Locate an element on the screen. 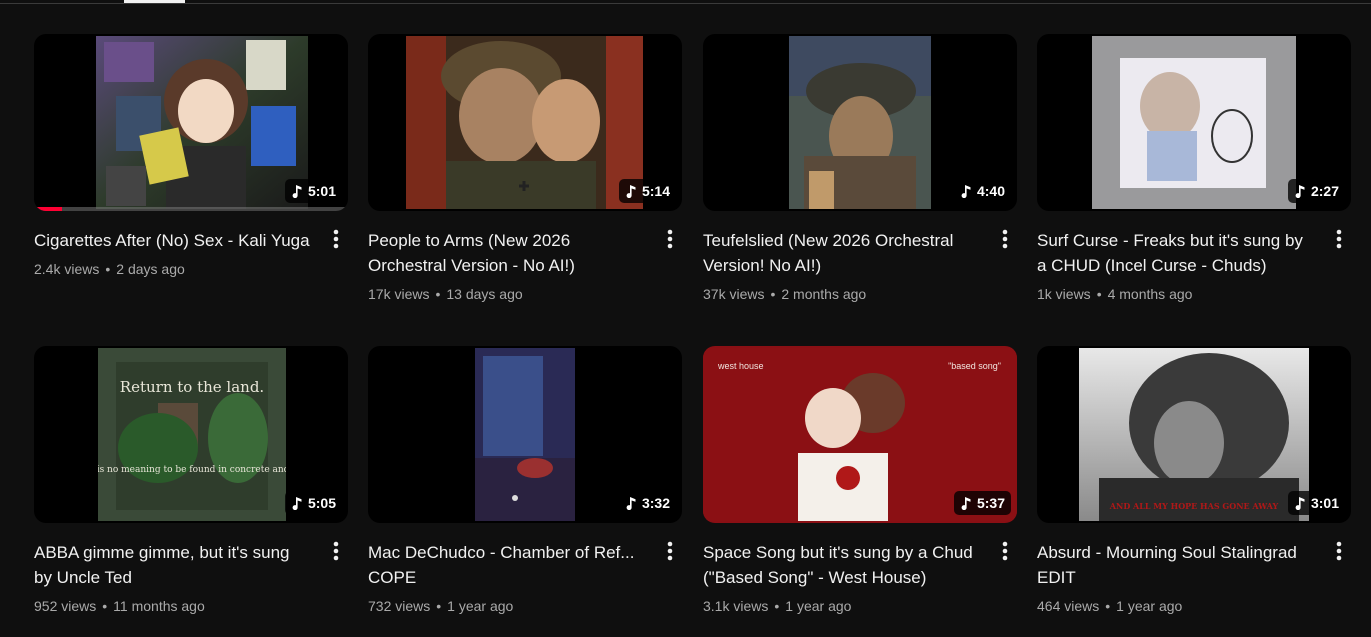 This screenshot has width=1371, height=637. duration-badge: 4:40 is located at coordinates (982, 191).